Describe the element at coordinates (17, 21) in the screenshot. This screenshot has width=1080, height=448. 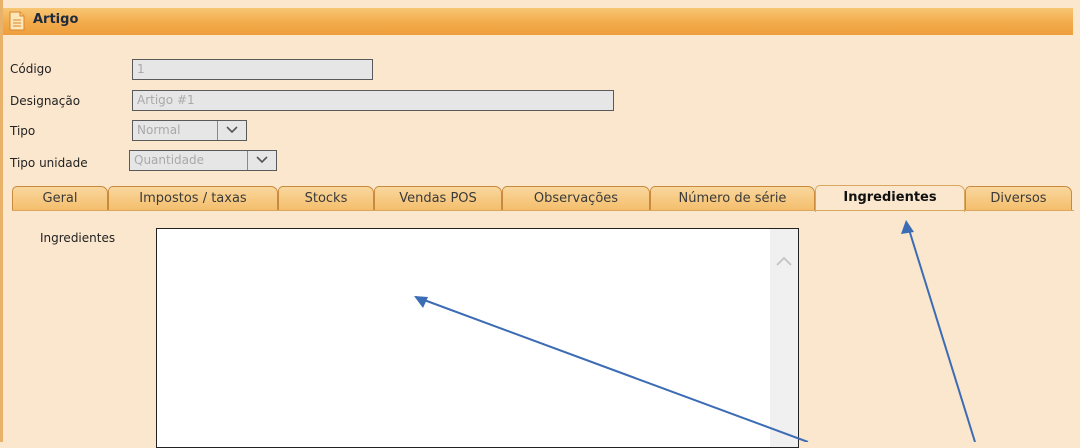
I see `document-icon` at that location.